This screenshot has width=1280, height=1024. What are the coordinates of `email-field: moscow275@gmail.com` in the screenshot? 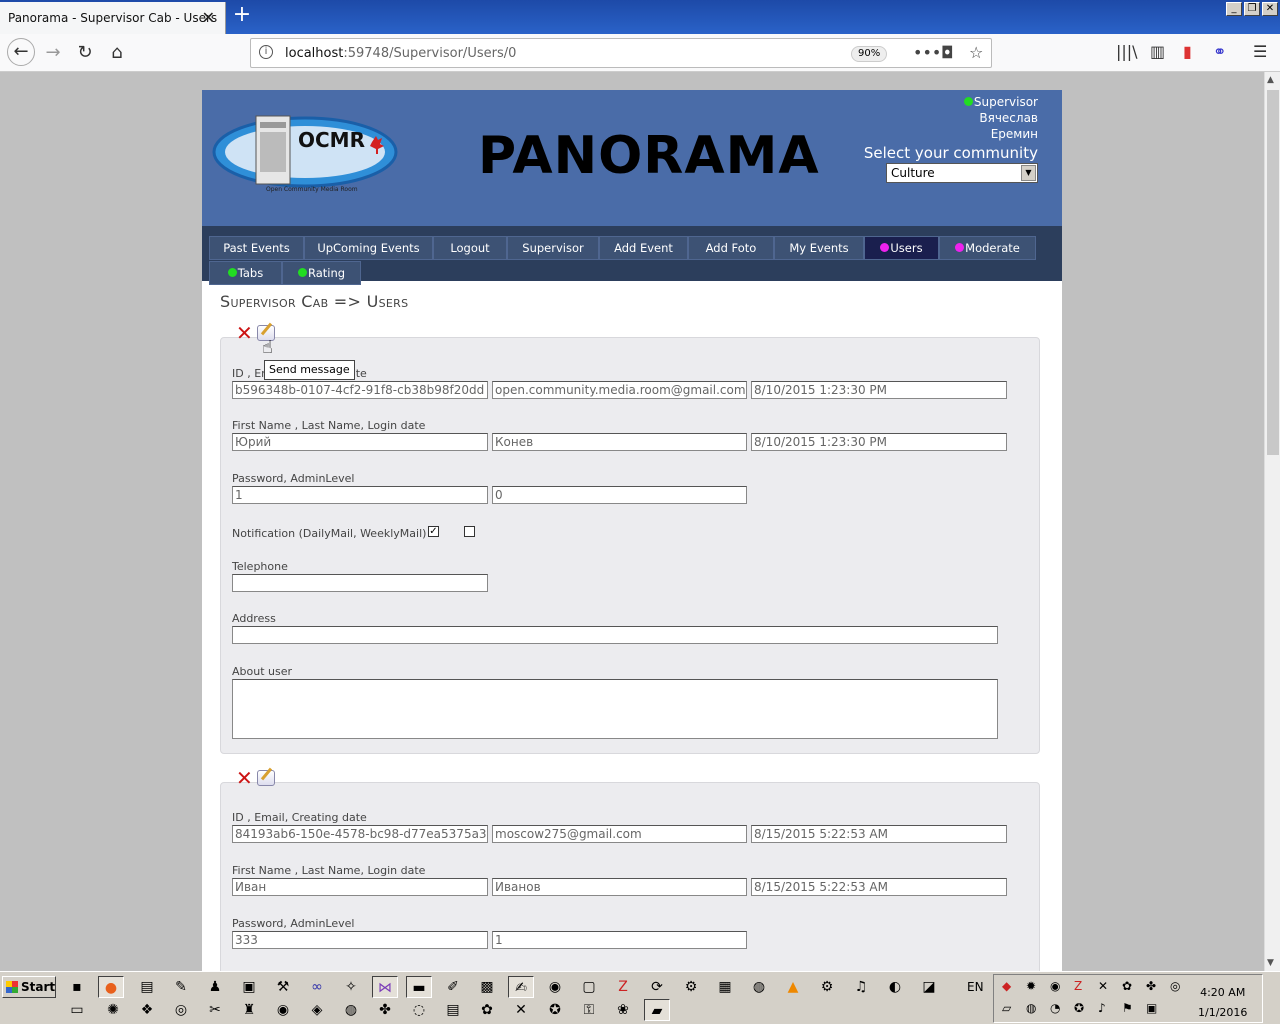 It's located at (619, 834).